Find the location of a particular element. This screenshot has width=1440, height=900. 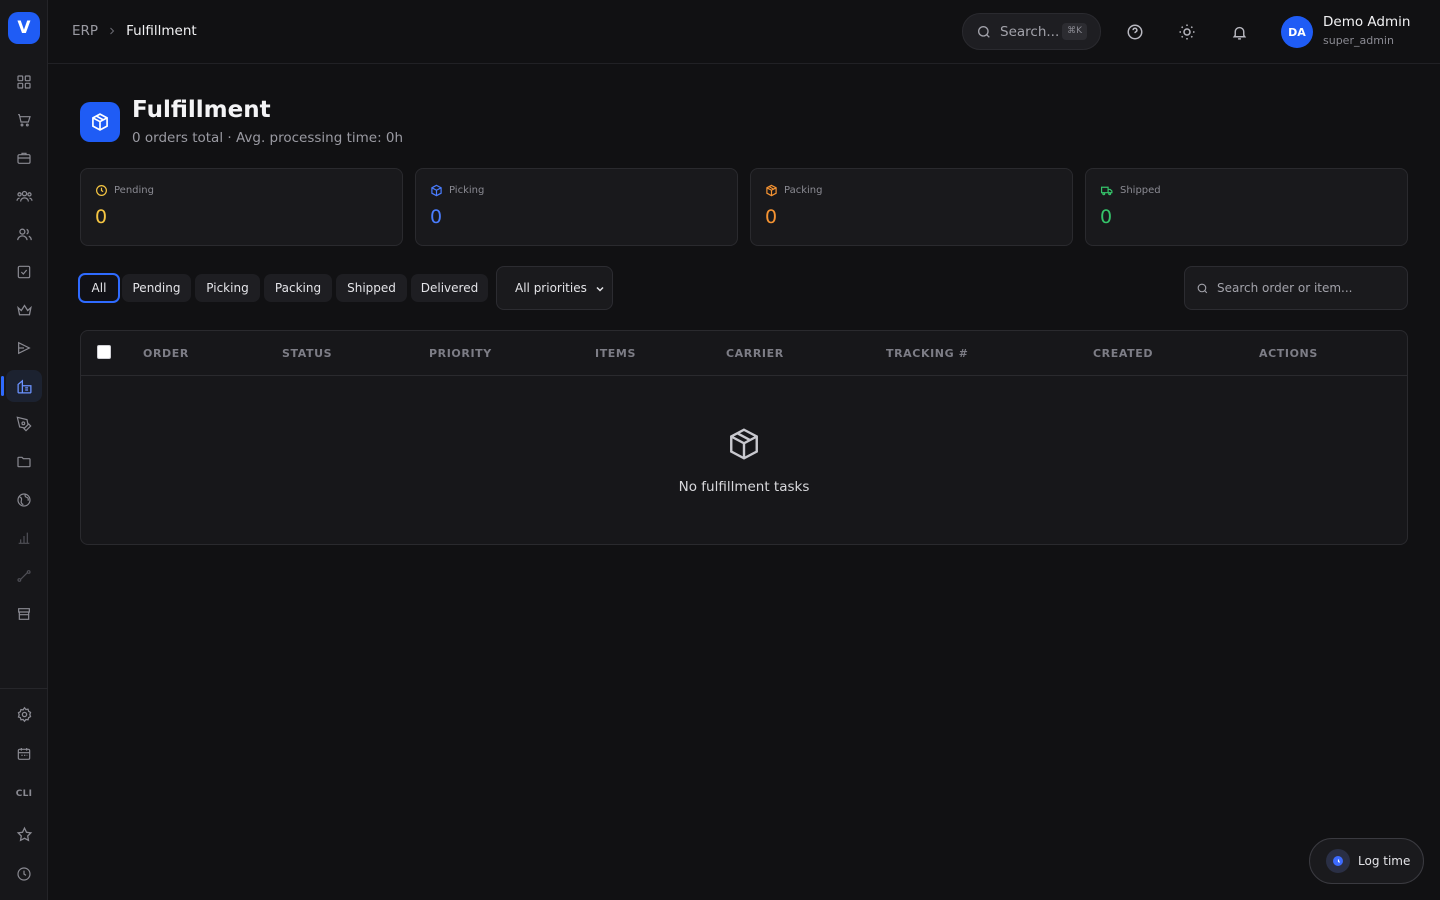

stat-label: Picking is located at coordinates (467, 190).